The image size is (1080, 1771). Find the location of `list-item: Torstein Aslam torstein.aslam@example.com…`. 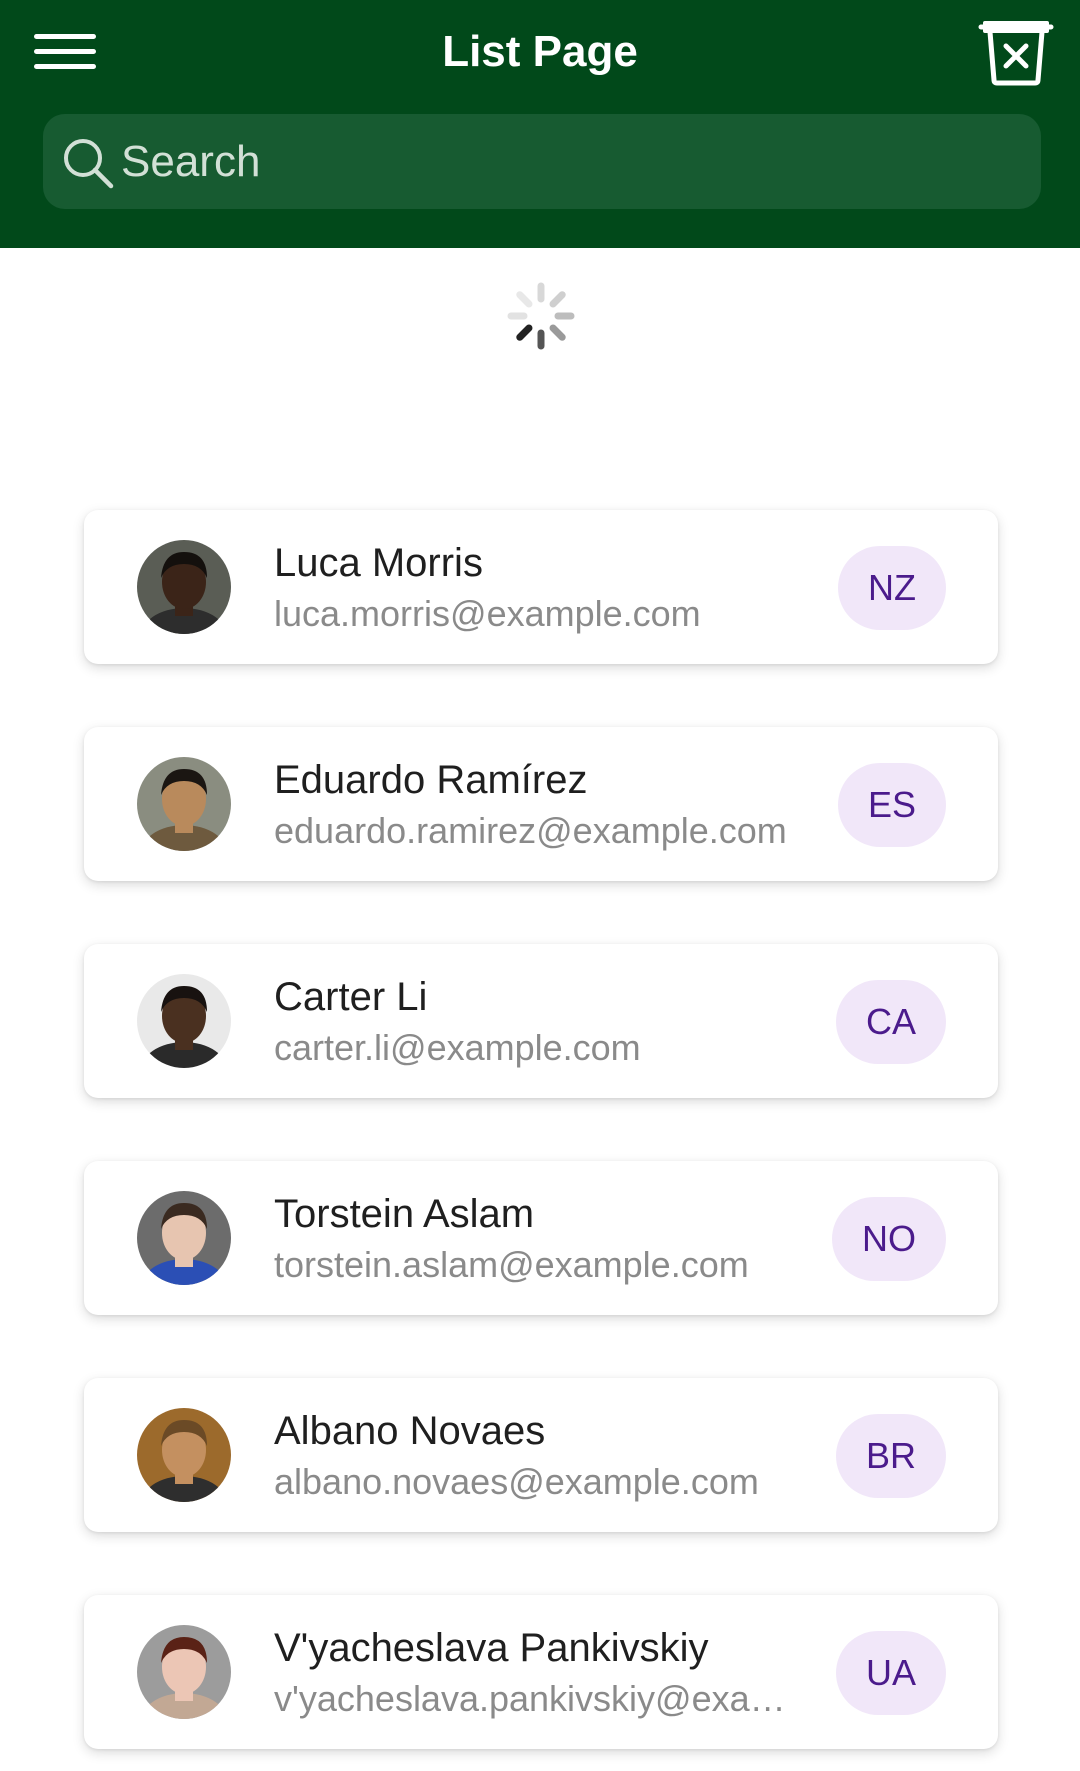

list-item: Torstein Aslam torstein.aslam@example.com… is located at coordinates (541, 1238).